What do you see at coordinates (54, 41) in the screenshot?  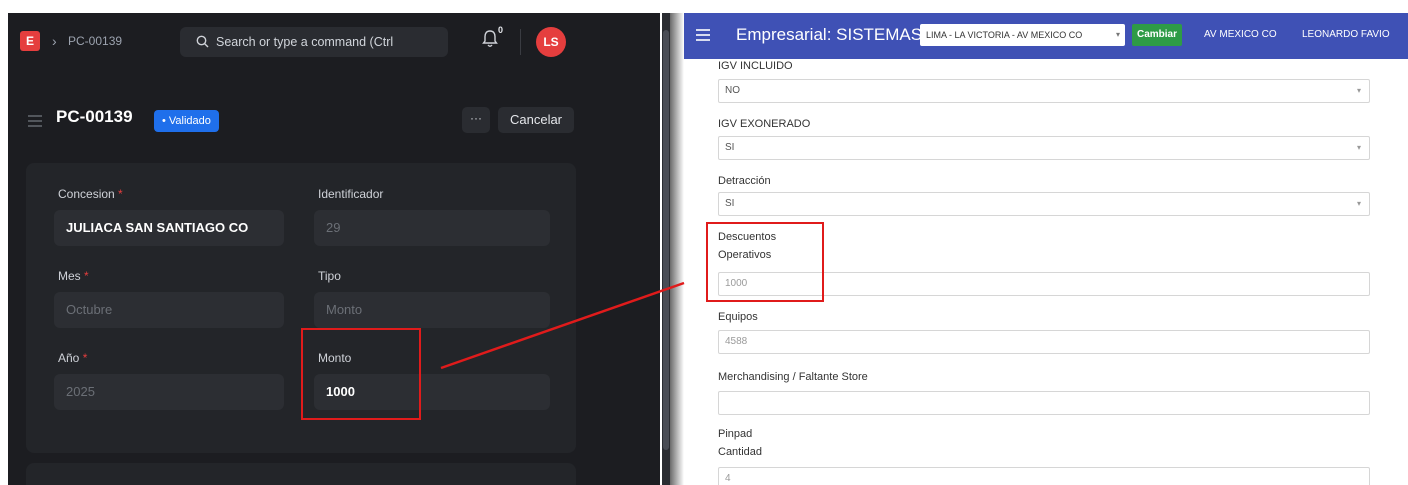 I see `chevron-right-icon: ›` at bounding box center [54, 41].